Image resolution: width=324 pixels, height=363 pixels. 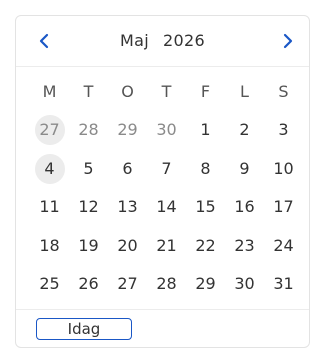 What do you see at coordinates (166, 245) in the screenshot?
I see `day-number: 21` at bounding box center [166, 245].